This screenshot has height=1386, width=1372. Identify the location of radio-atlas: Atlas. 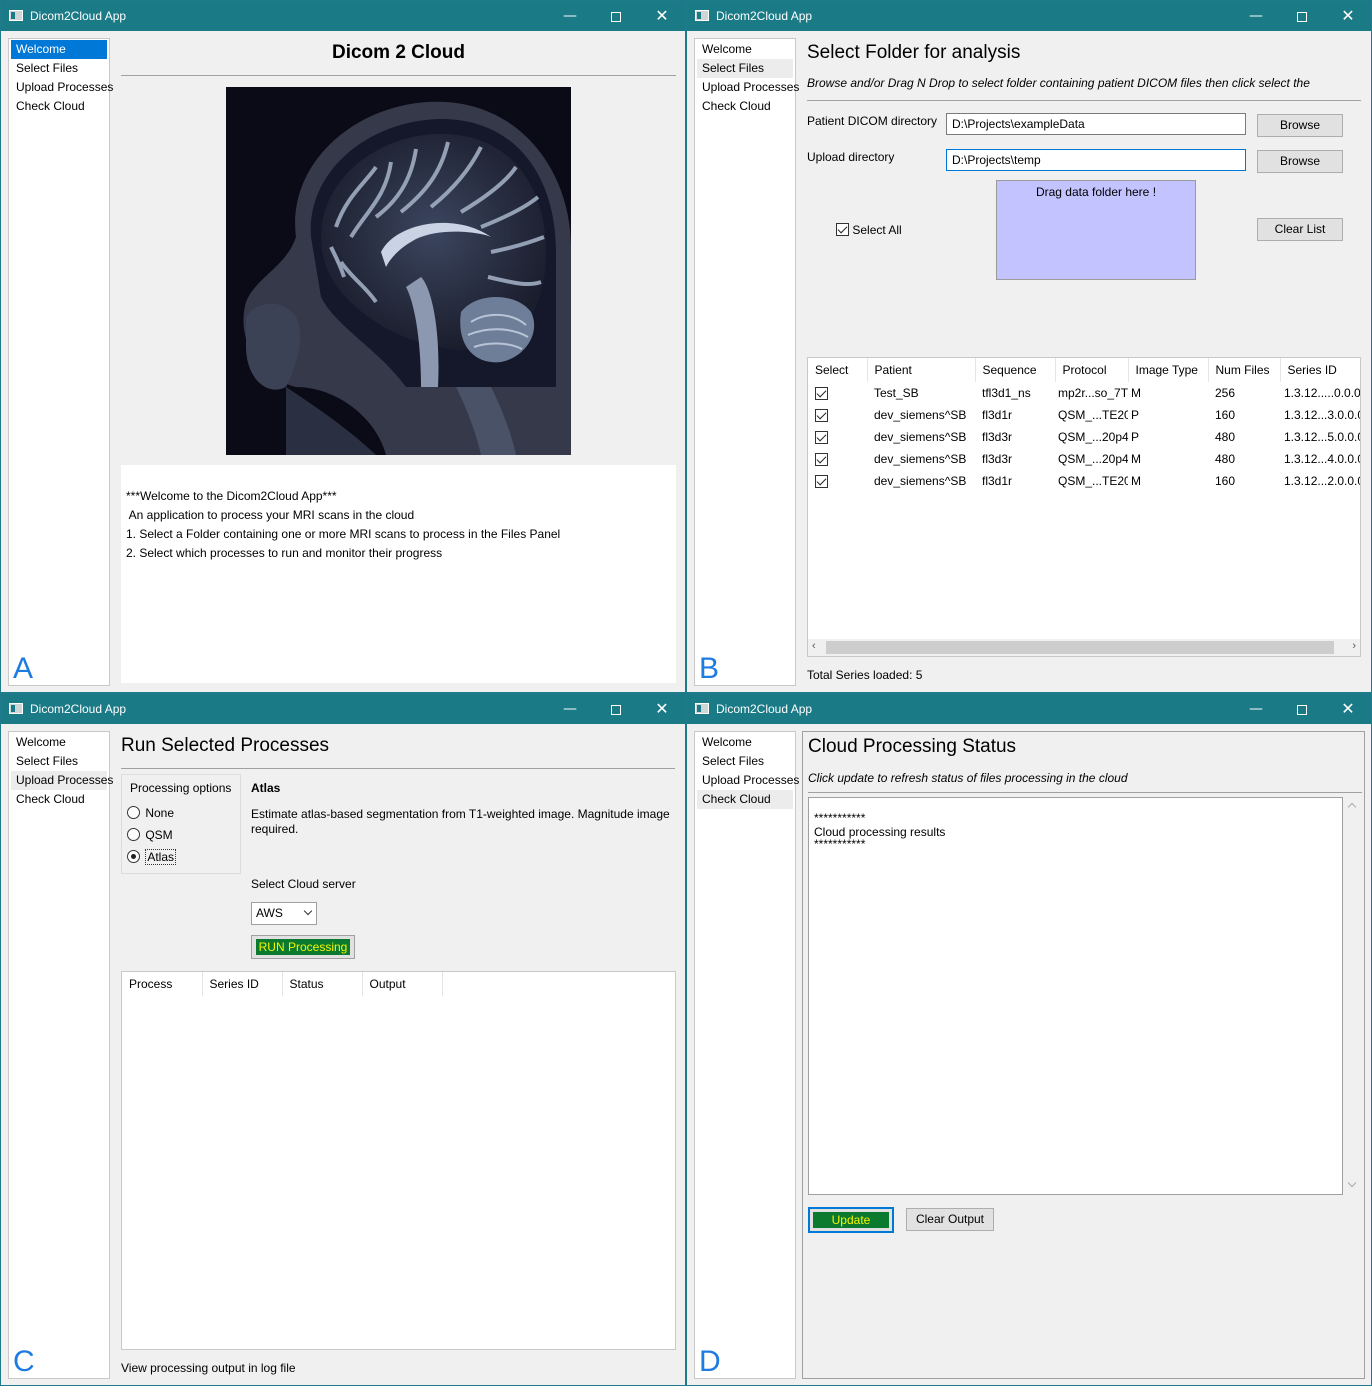
(152, 856).